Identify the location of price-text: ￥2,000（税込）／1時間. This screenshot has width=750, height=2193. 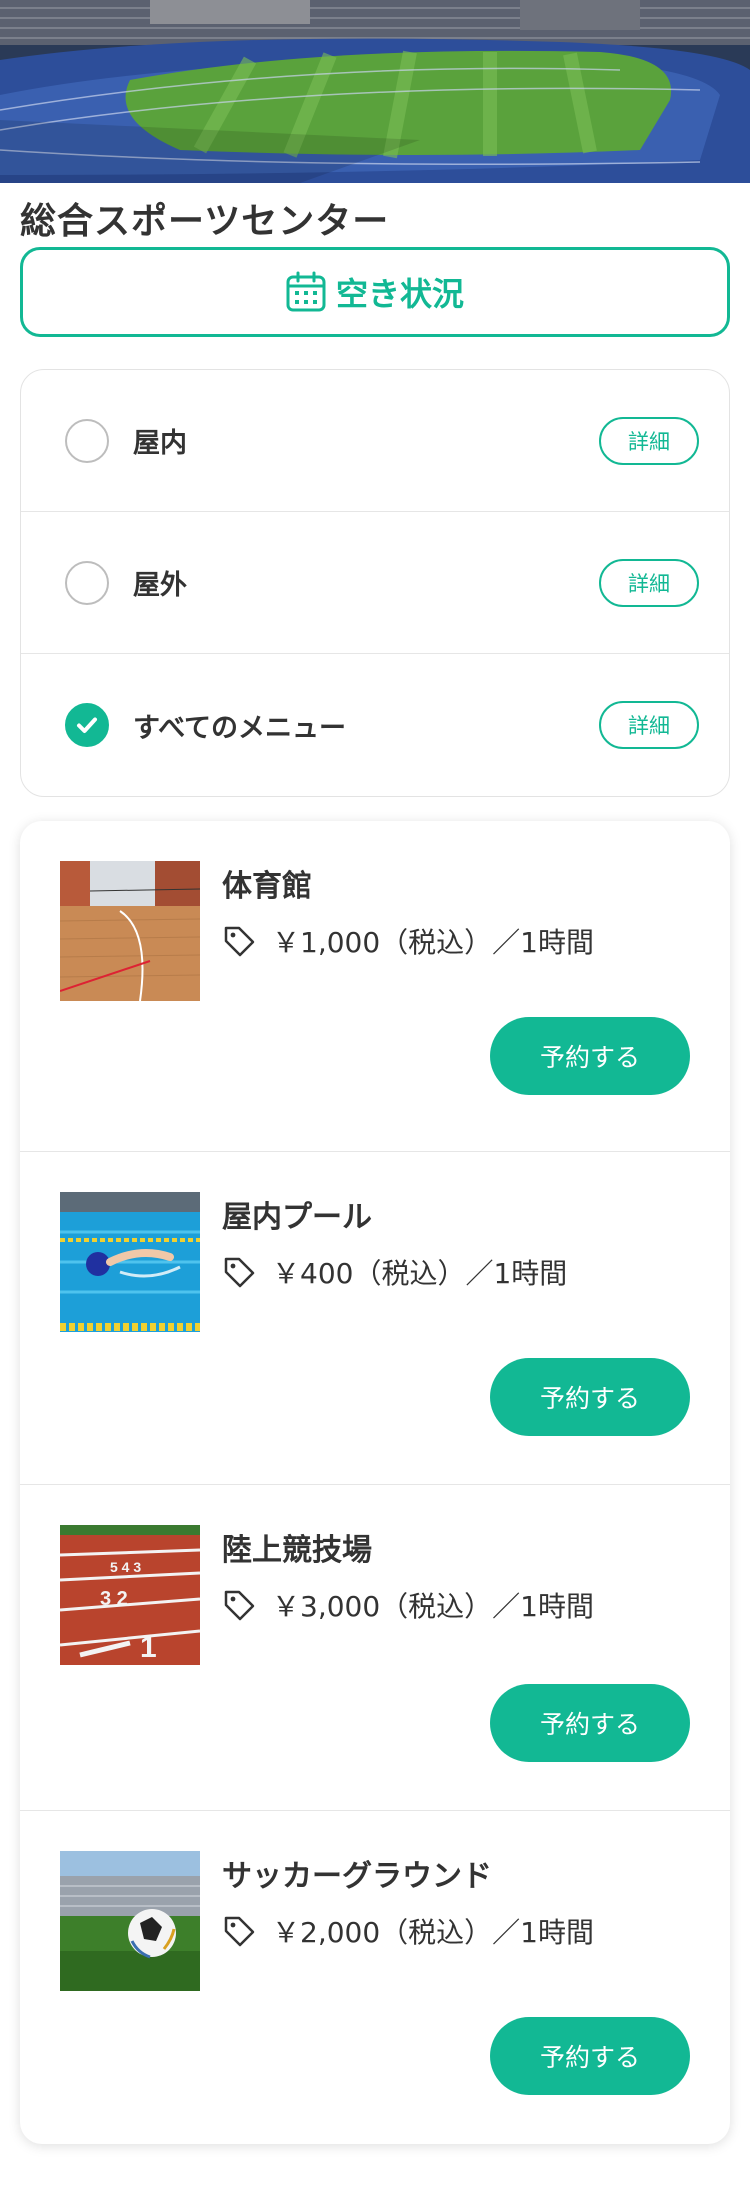
(433, 1932).